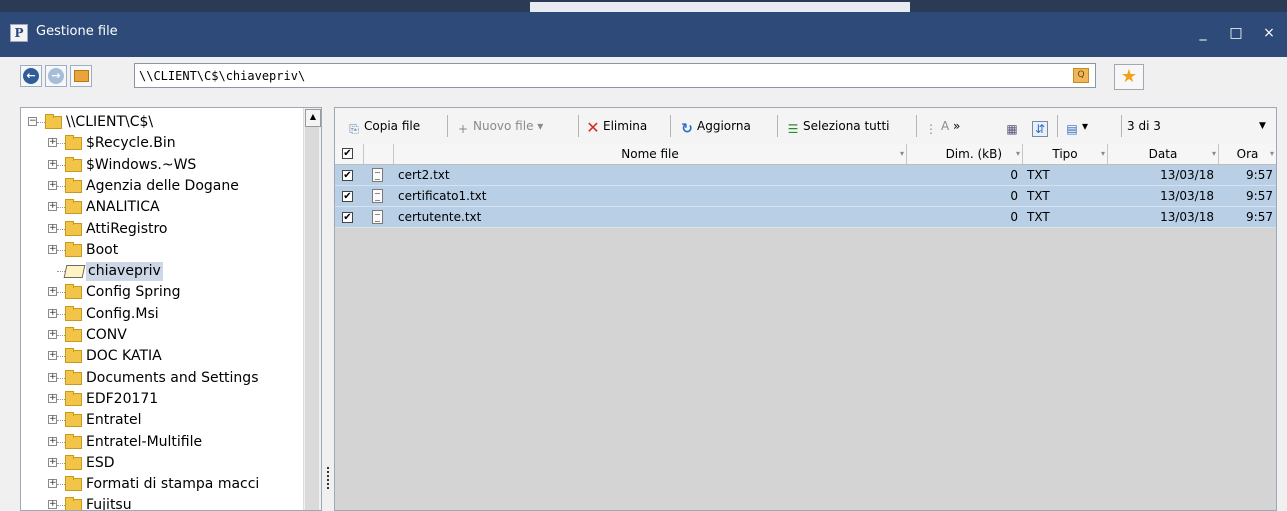 The image size is (1287, 511). I want to click on parent-folder-button, so click(81, 76).